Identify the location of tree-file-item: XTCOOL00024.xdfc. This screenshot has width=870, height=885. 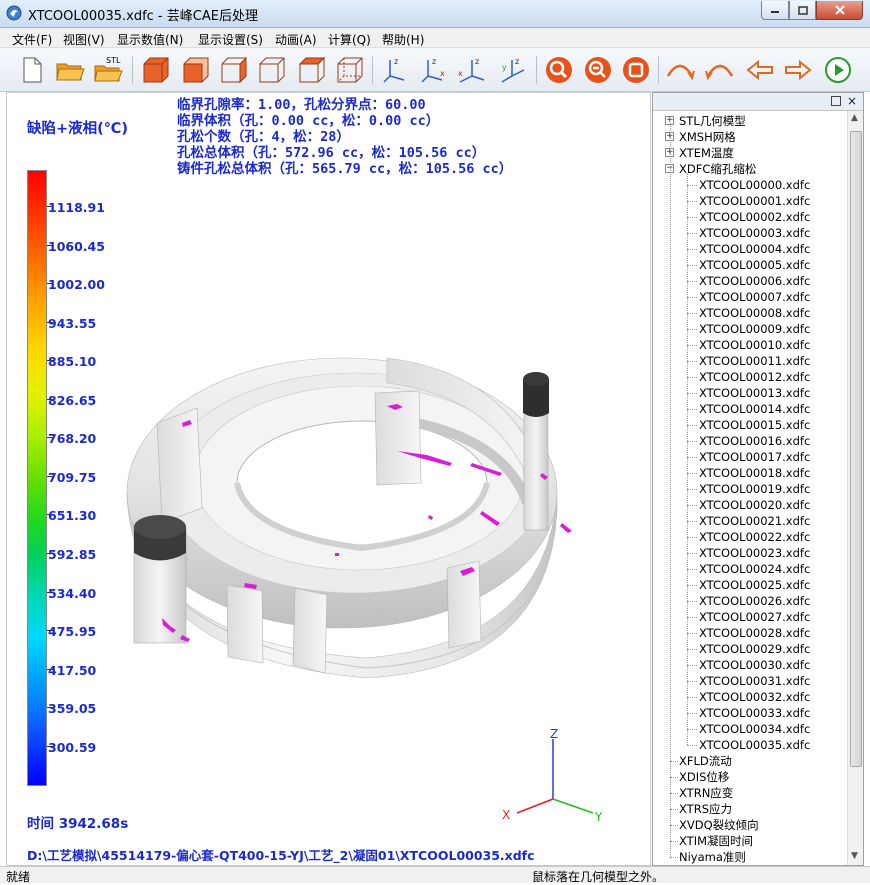
(754, 569).